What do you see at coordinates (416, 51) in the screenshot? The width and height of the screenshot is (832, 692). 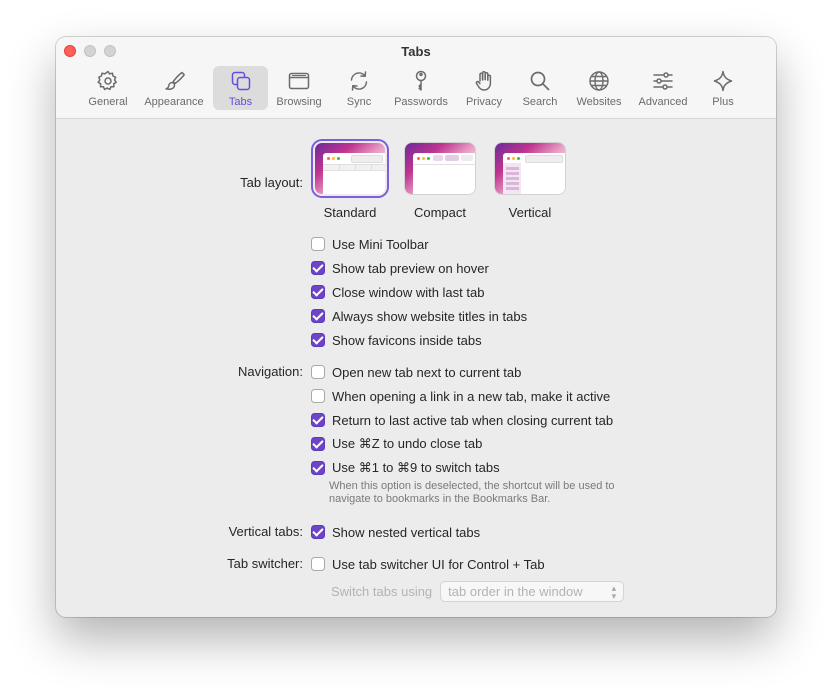 I see `window-title: Tabs` at bounding box center [416, 51].